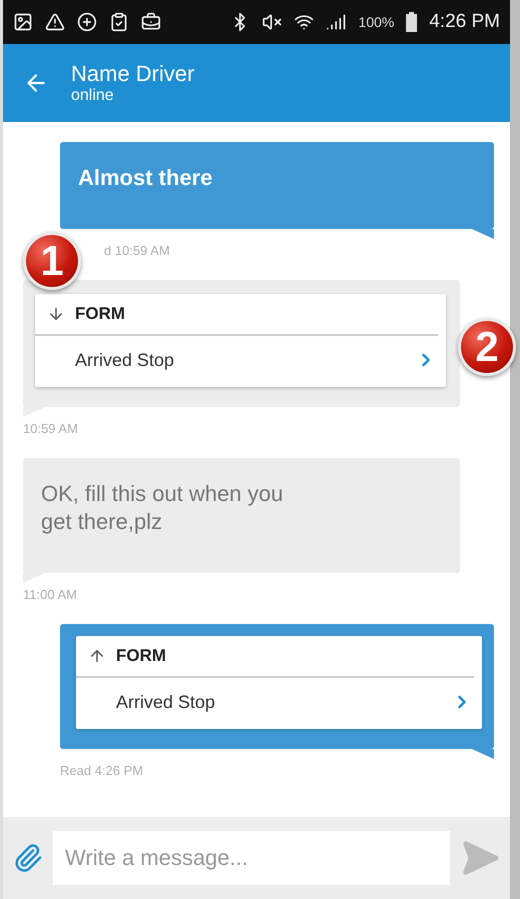 The height and width of the screenshot is (899, 520). I want to click on clock: 4:26 PM, so click(464, 22).